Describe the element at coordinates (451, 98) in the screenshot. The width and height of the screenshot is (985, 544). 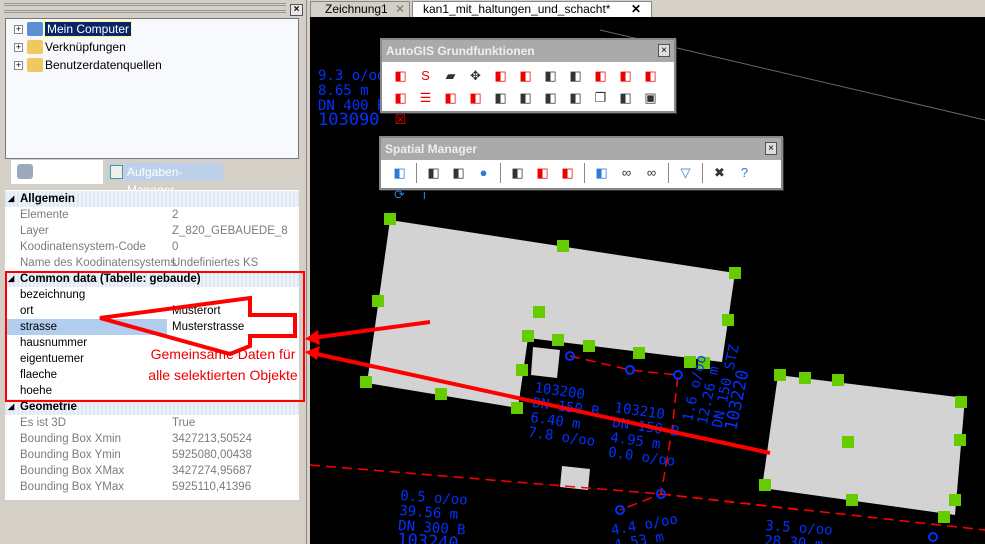
I see `key-document-icon: ◧` at that location.